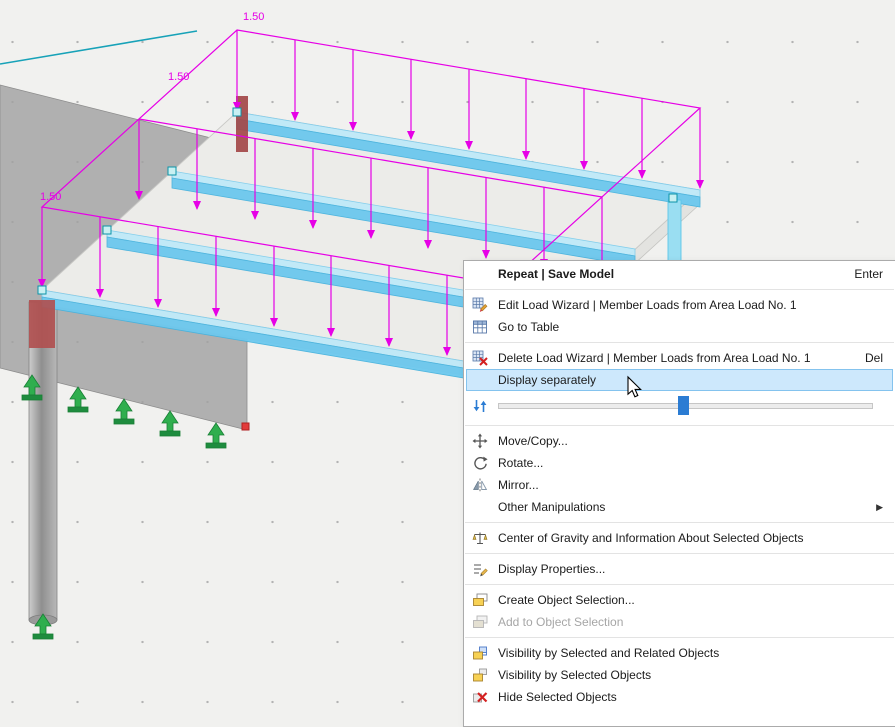 This screenshot has height=727, width=895. What do you see at coordinates (242, 124) in the screenshot?
I see `selected-member-strip-top` at bounding box center [242, 124].